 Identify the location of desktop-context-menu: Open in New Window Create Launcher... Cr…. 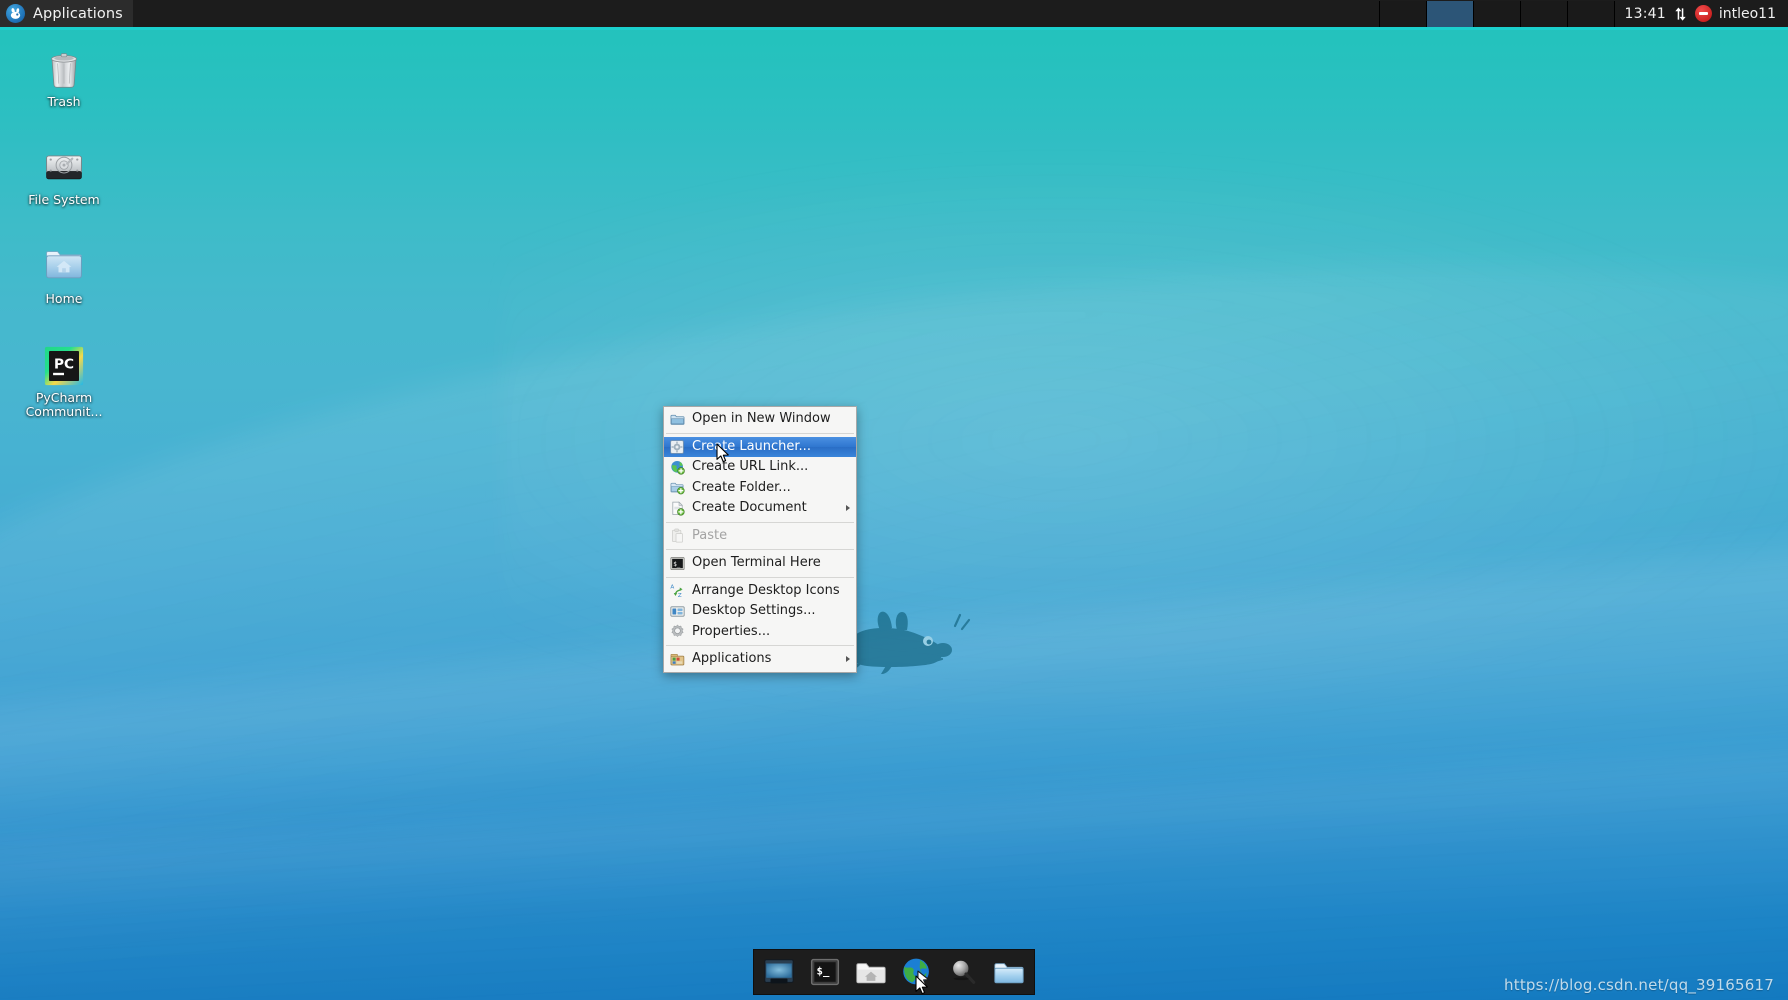
(760, 539).